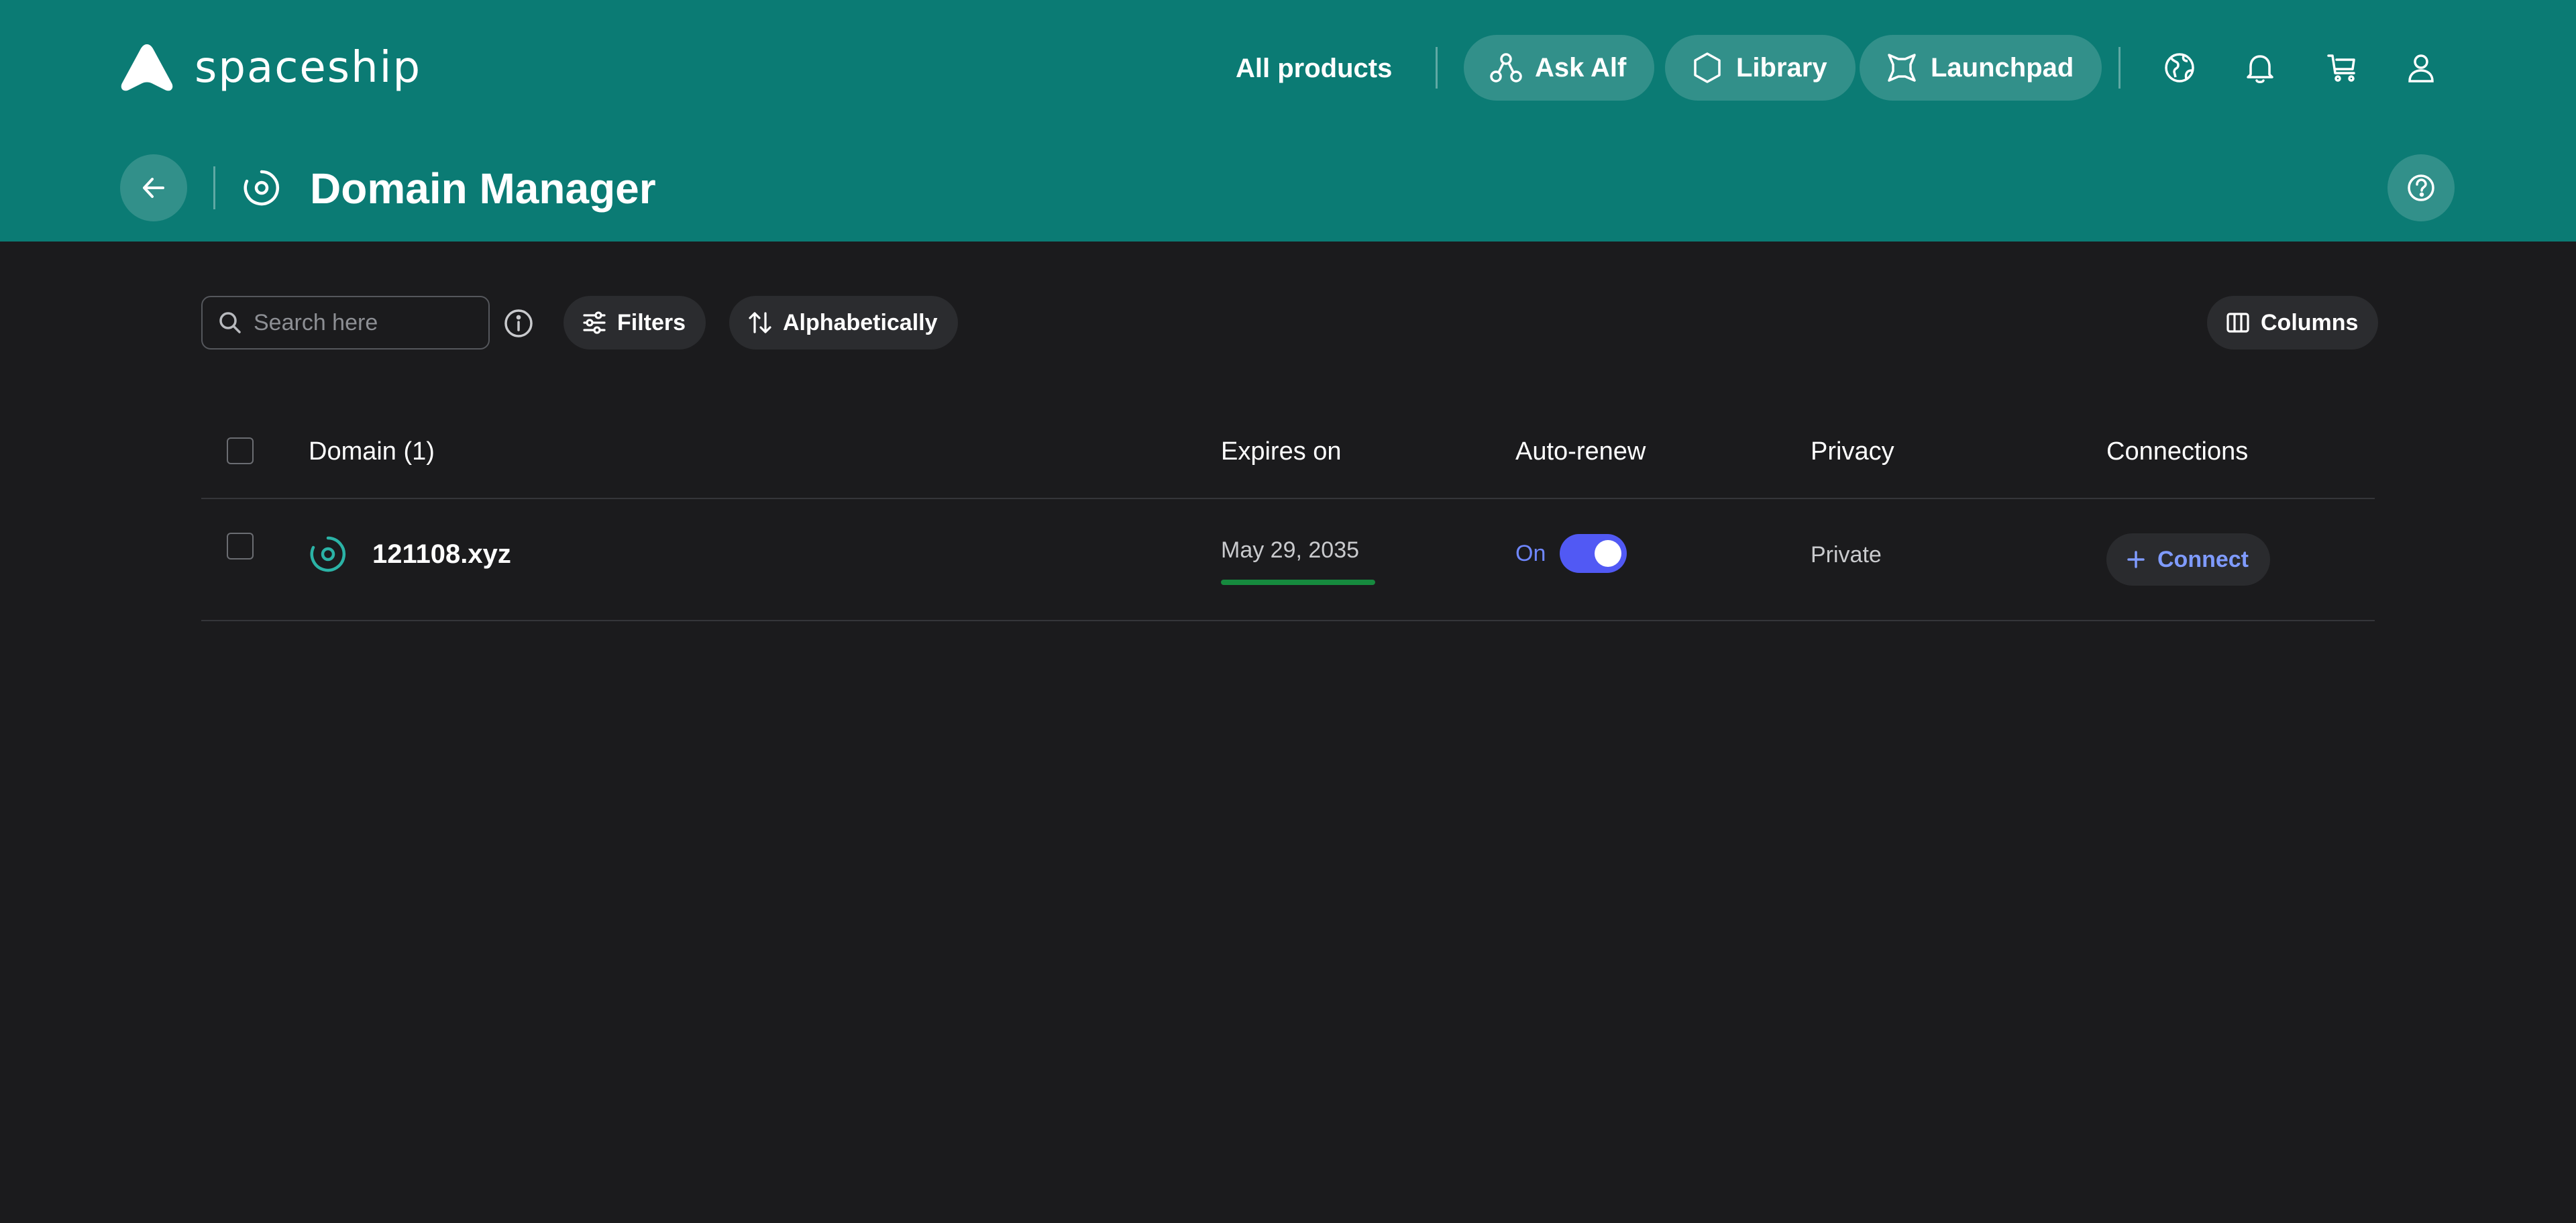 This screenshot has width=2576, height=1223. I want to click on ask-alf-button: Ask Alf, so click(1559, 68).